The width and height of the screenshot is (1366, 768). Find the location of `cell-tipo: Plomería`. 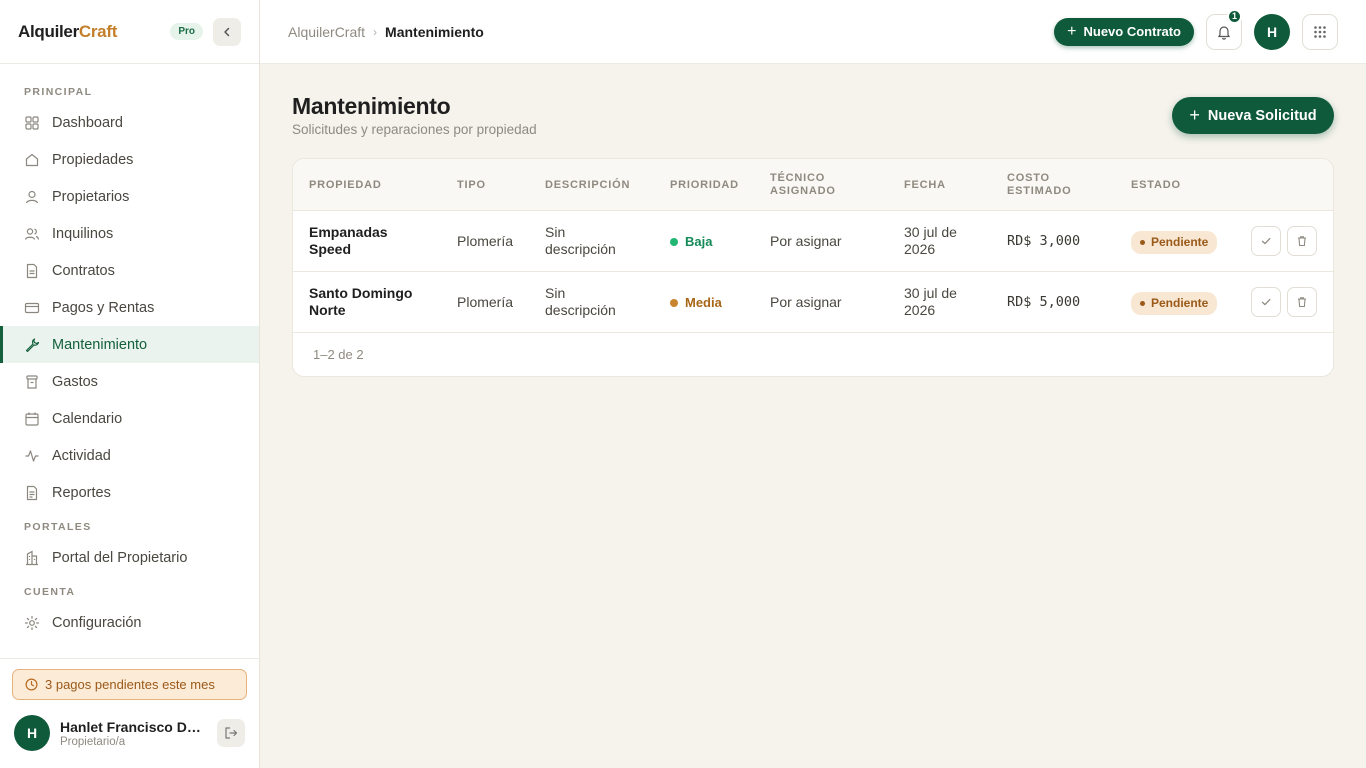

cell-tipo: Plomería is located at coordinates (485, 302).